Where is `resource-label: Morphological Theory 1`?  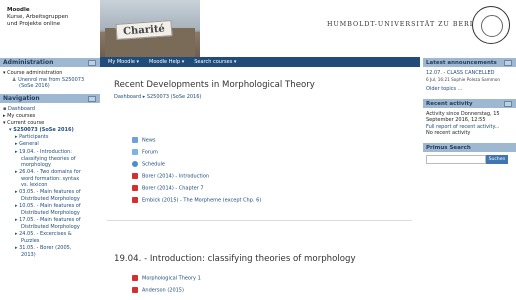
resource-label: Morphological Theory 1 is located at coordinates (171, 278).